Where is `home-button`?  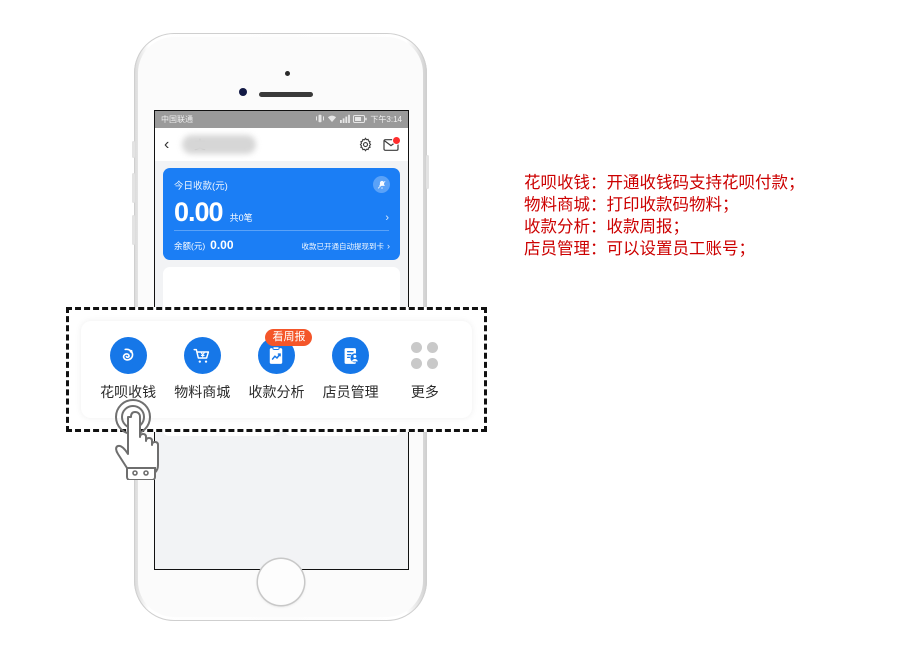 home-button is located at coordinates (280, 582).